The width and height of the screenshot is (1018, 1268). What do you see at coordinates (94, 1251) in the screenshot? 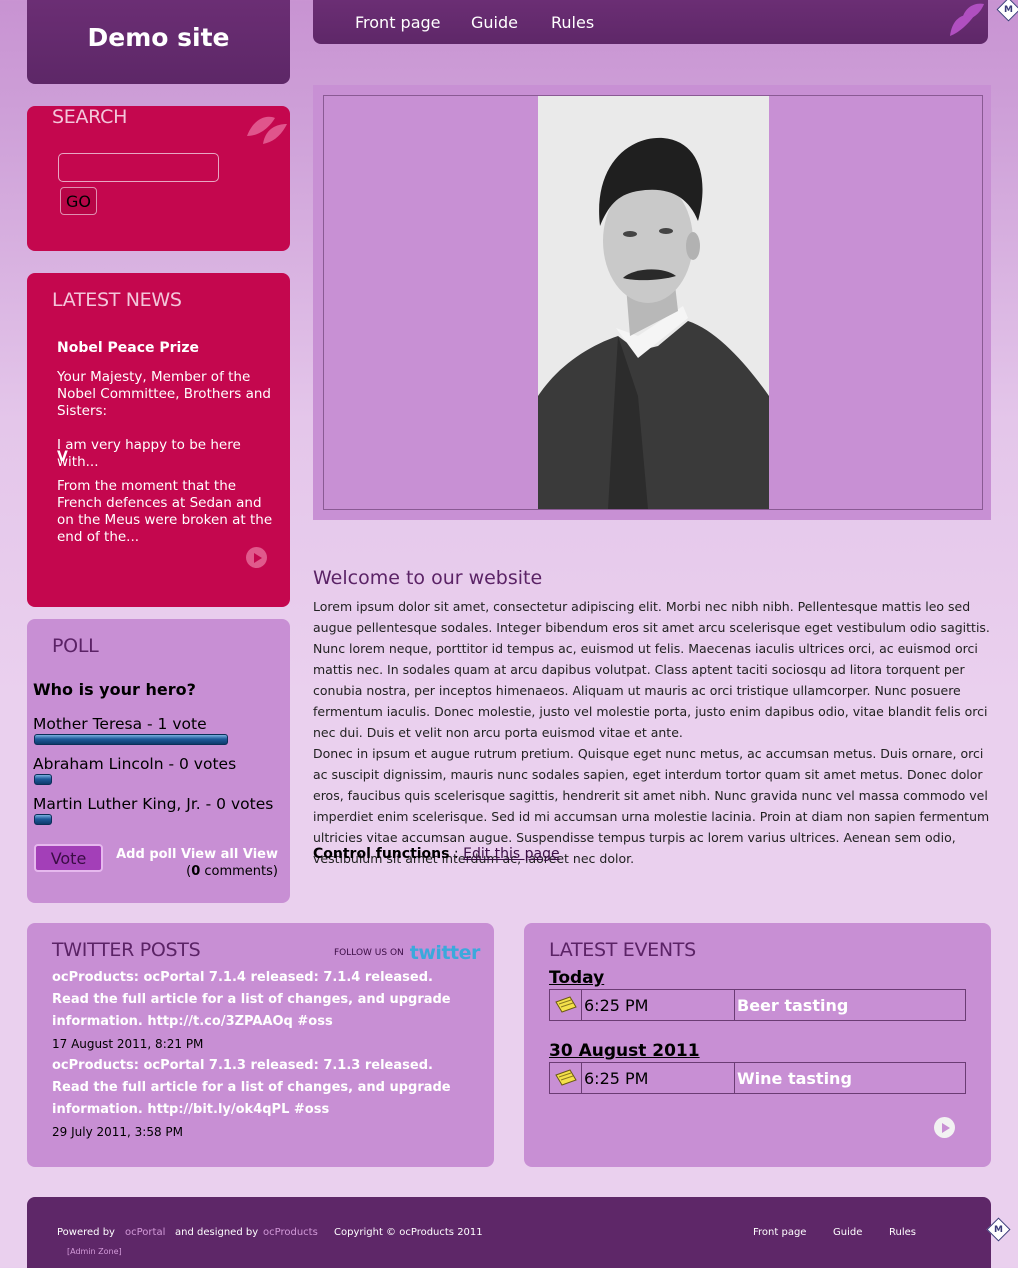
I see `admin-zone-link: [Admin Zone]` at bounding box center [94, 1251].